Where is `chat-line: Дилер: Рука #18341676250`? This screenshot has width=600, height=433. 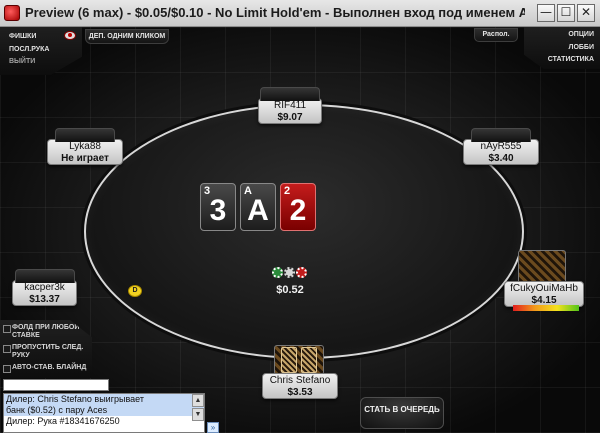
chat-line: Дилер: Рука #18341676250 is located at coordinates (63, 421).